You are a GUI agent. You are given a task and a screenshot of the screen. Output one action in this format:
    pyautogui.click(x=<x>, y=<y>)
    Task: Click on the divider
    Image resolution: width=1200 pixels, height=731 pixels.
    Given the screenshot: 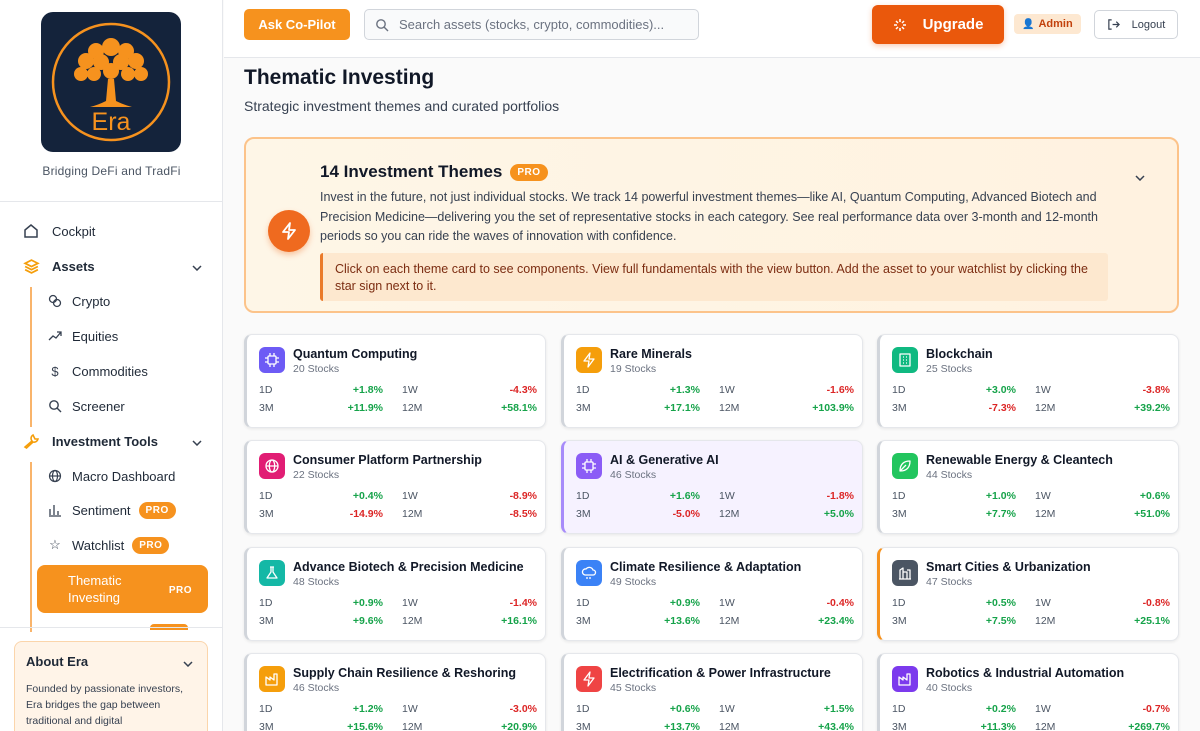 What is the action you would take?
    pyautogui.click(x=111, y=201)
    